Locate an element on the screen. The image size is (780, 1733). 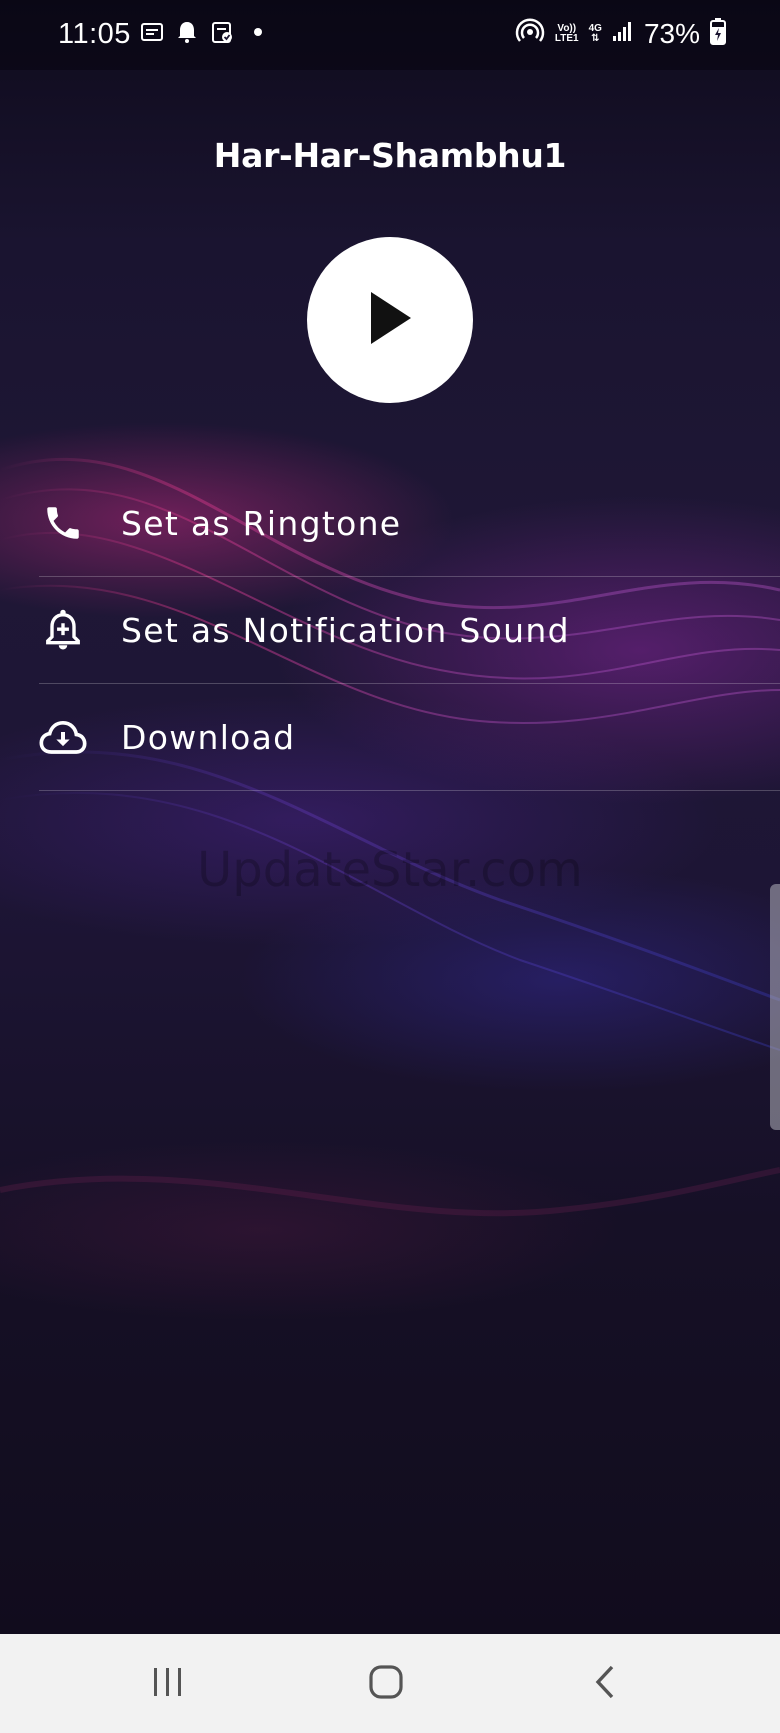
status-bar: 11:05 Vo)) LTE1 4G ⇅ 73% is located at coordinates (390, 35).